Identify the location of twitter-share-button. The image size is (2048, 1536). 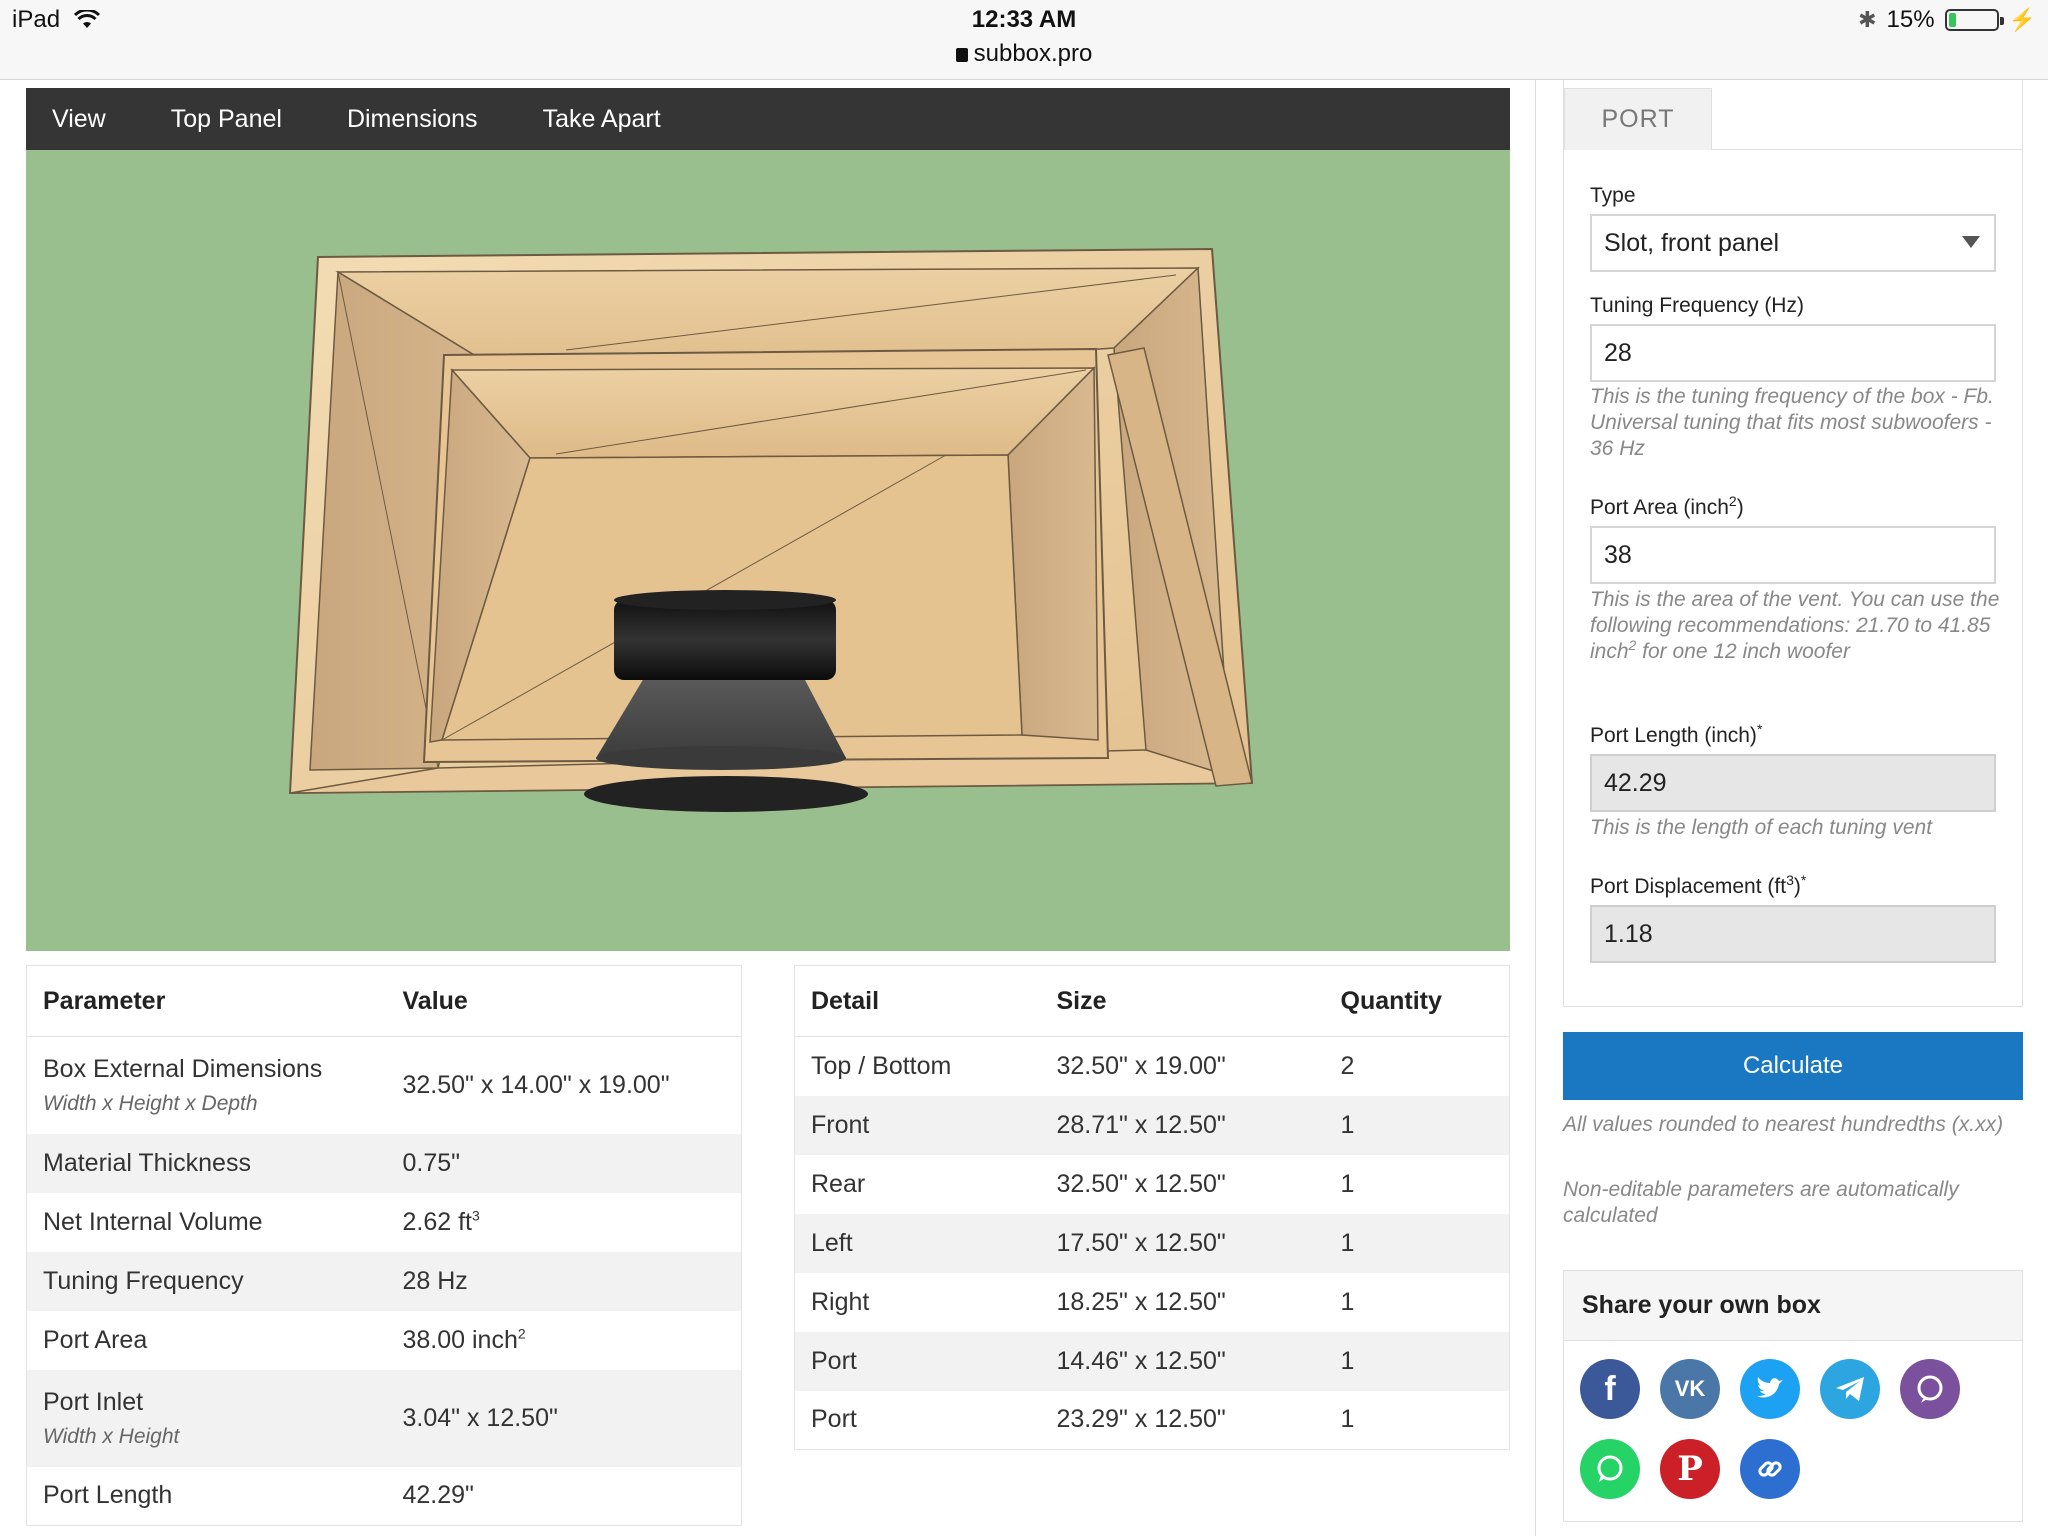
(1770, 1389).